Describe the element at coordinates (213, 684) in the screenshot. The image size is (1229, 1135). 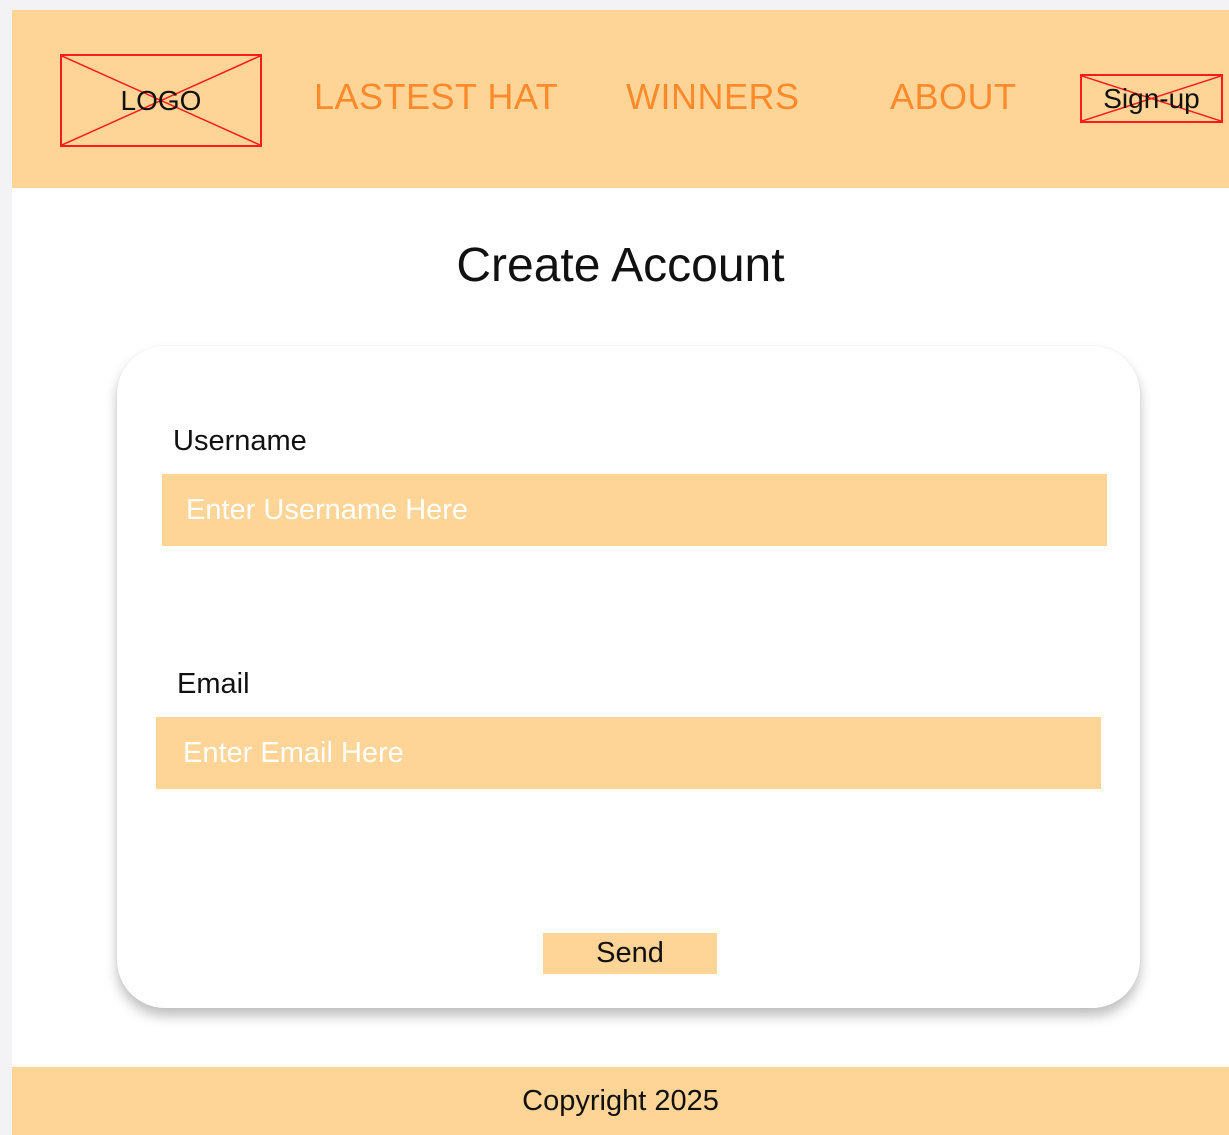
I see `email-label: Email` at that location.